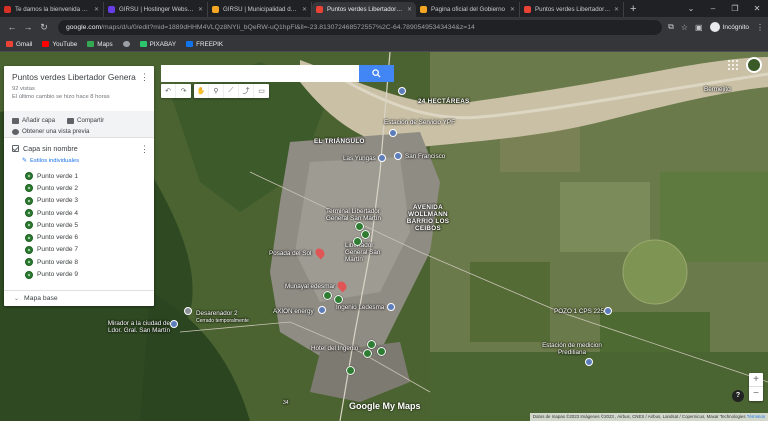  What do you see at coordinates (144, 77) in the screenshot?
I see `map-options-kebab-icon: ⋮` at bounding box center [144, 77].